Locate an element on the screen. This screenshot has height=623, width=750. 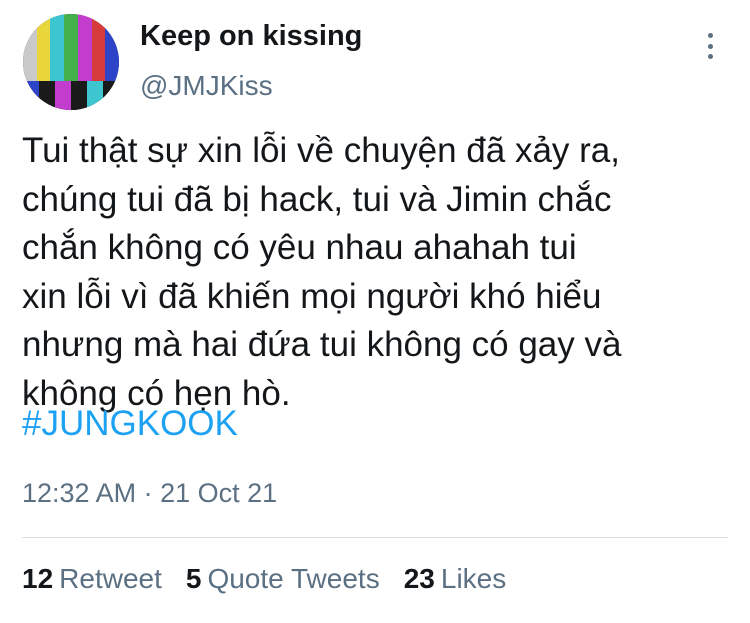
tweet-text-line: Tui thật sự xin lỗi về chuyện đã xảy ra, is located at coordinates (321, 150).